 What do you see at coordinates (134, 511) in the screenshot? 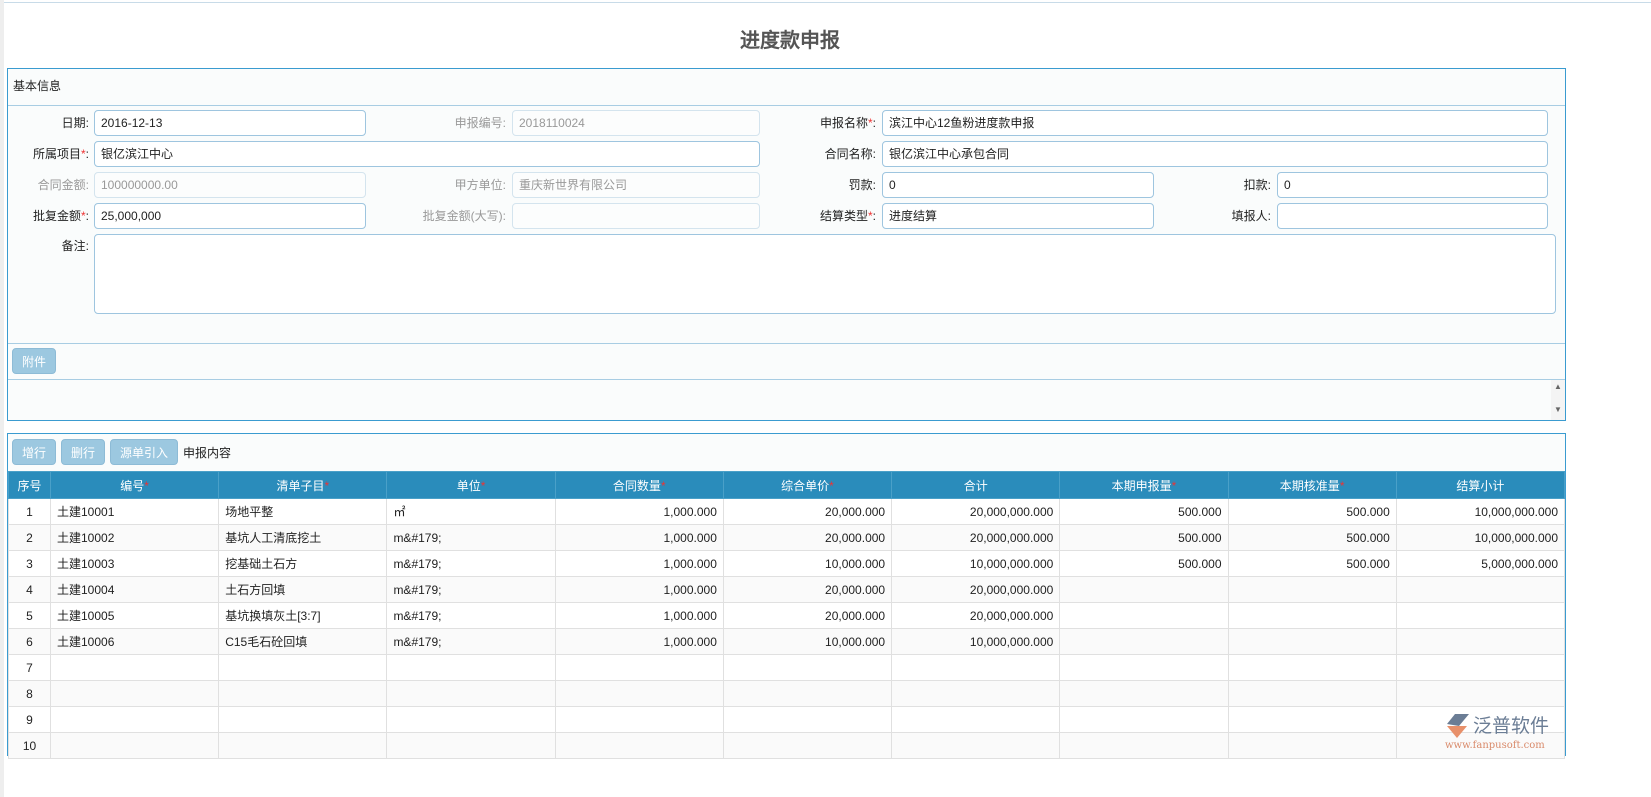
I see `table-cell: 土建10001` at bounding box center [134, 511].